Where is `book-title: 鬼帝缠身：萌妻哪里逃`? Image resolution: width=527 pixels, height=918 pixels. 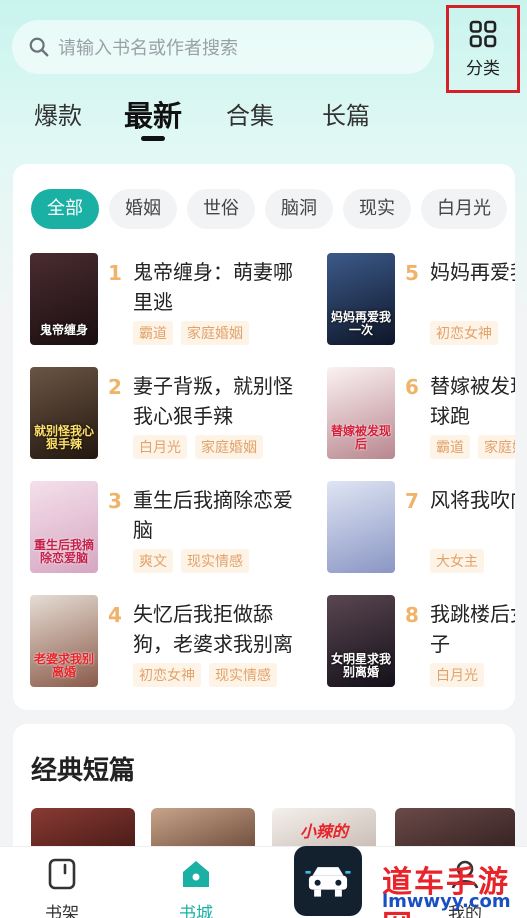 book-title: 鬼帝缠身：萌妻哪里逃 is located at coordinates (213, 287).